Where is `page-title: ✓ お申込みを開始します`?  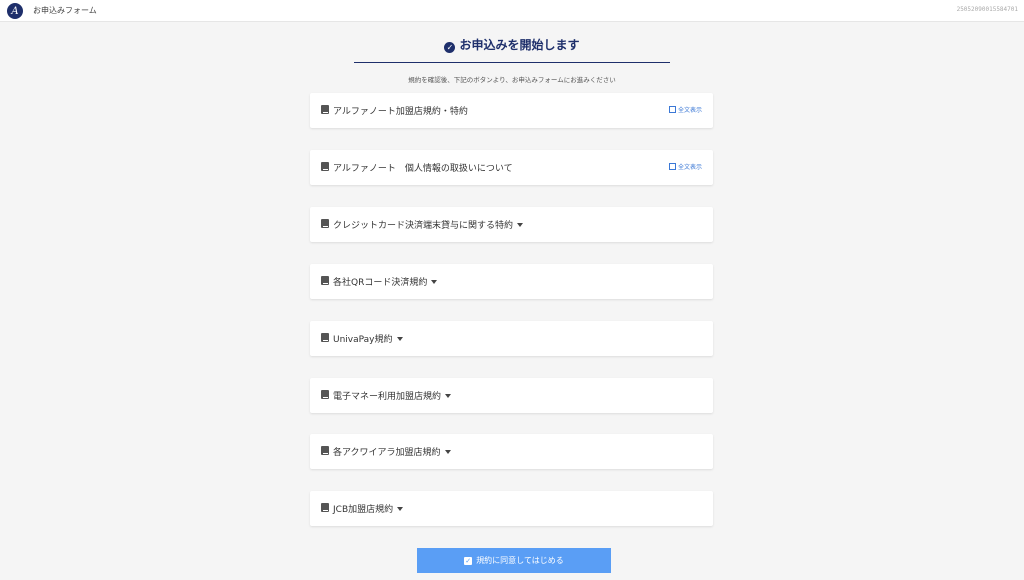
page-title: ✓ お申込みを開始します is located at coordinates (512, 44).